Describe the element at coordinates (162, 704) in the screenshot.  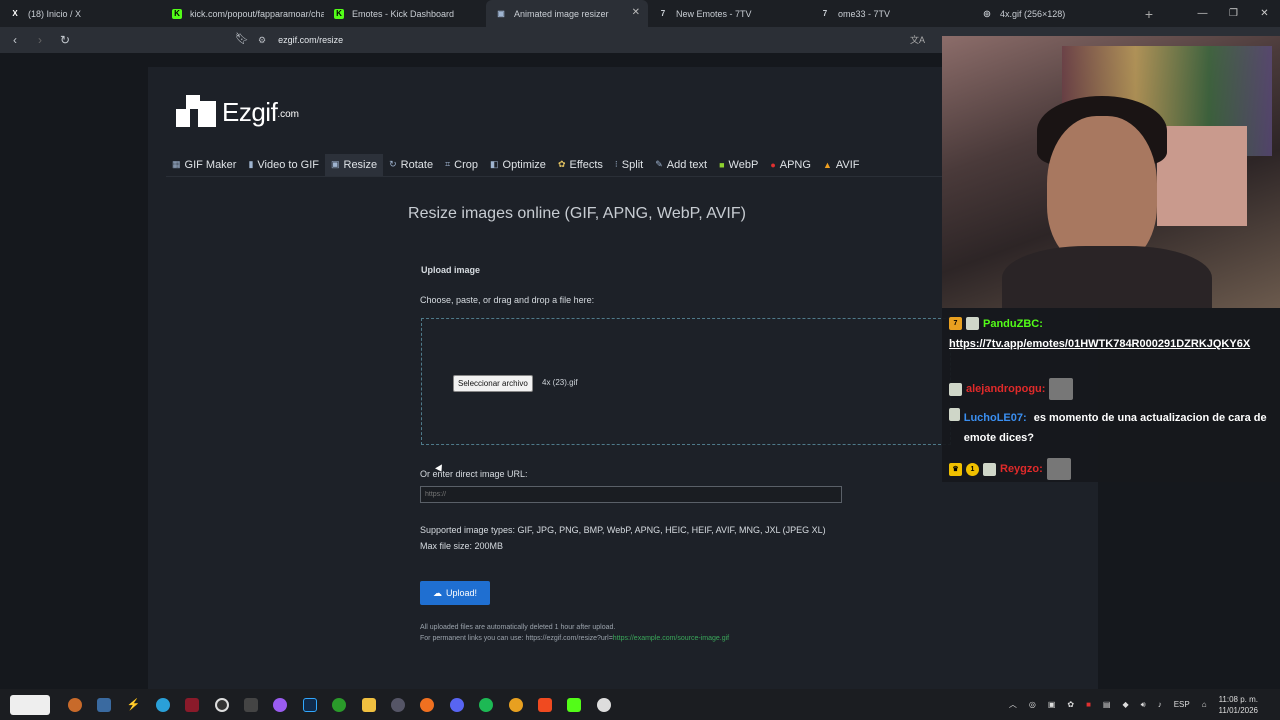
I see `edge-icon` at that location.